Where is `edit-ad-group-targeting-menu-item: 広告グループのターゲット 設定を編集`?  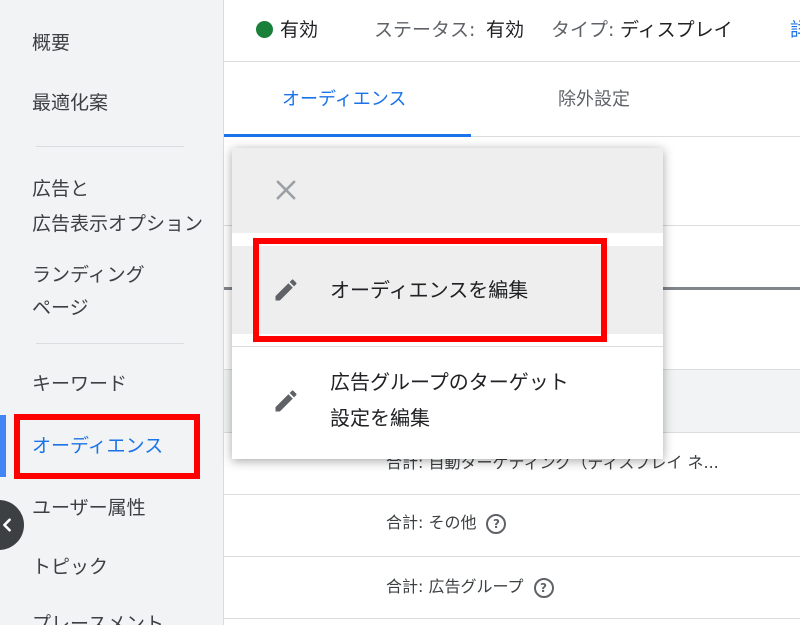
edit-ad-group-targeting-menu-item: 広告グループのターゲット 設定を編集 is located at coordinates (447, 403).